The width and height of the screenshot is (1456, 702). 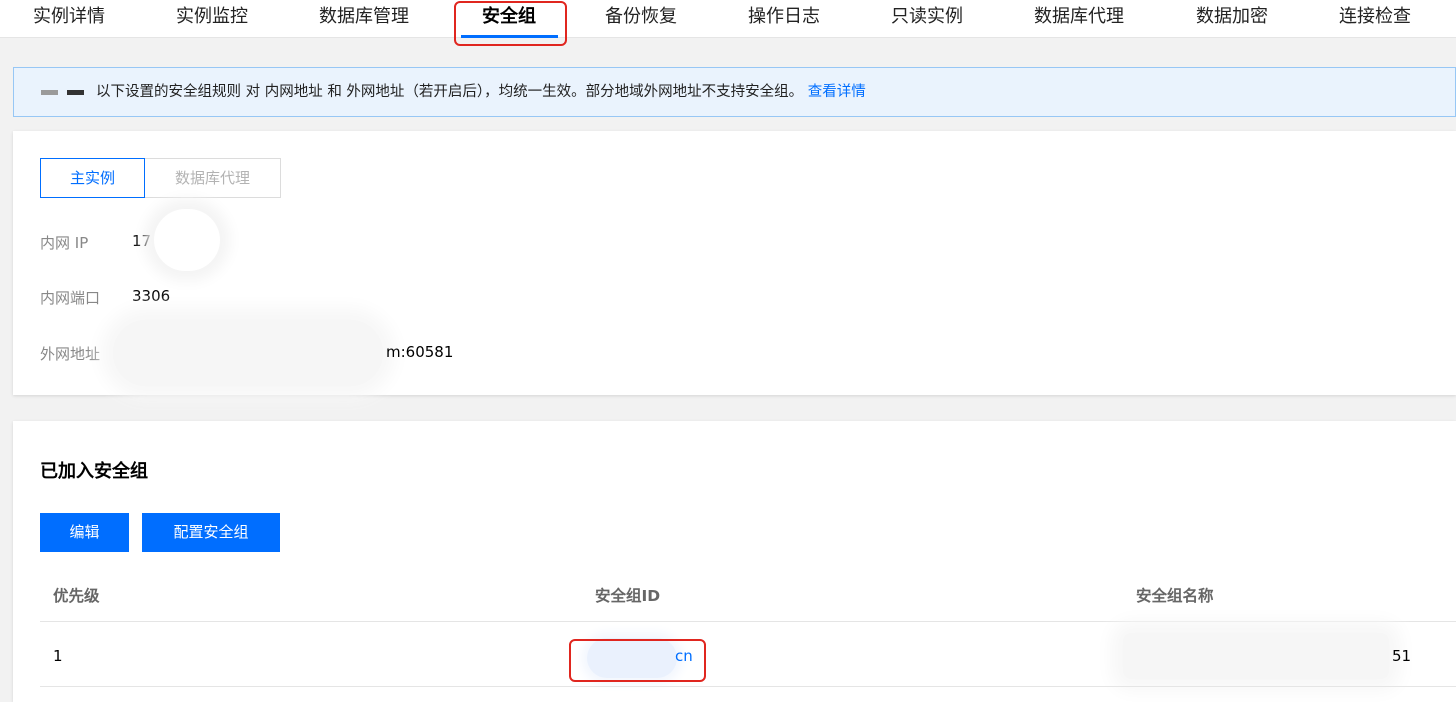 What do you see at coordinates (76, 596) in the screenshot?
I see `column-header-priority: 优先级` at bounding box center [76, 596].